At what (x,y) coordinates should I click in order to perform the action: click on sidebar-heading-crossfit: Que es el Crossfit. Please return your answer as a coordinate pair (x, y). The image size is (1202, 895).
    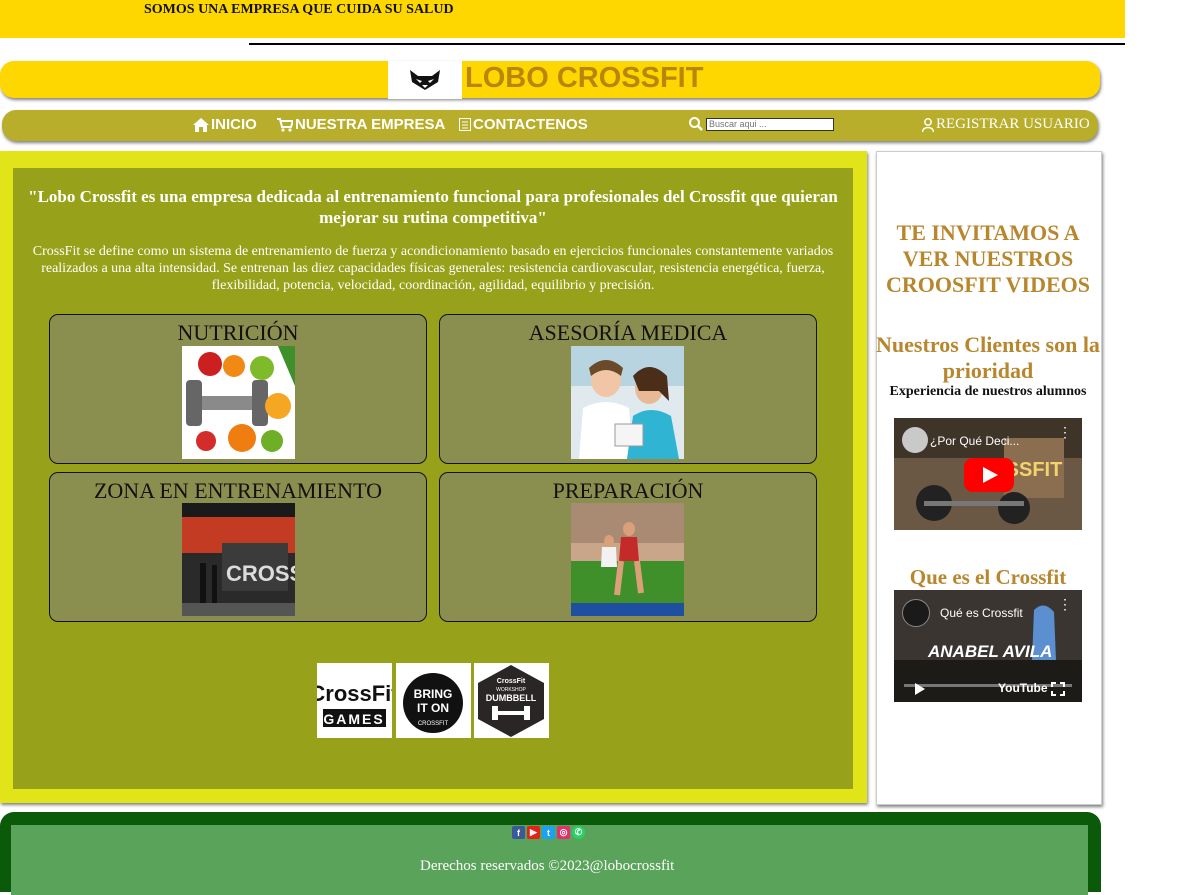
    Looking at the image, I should click on (988, 577).